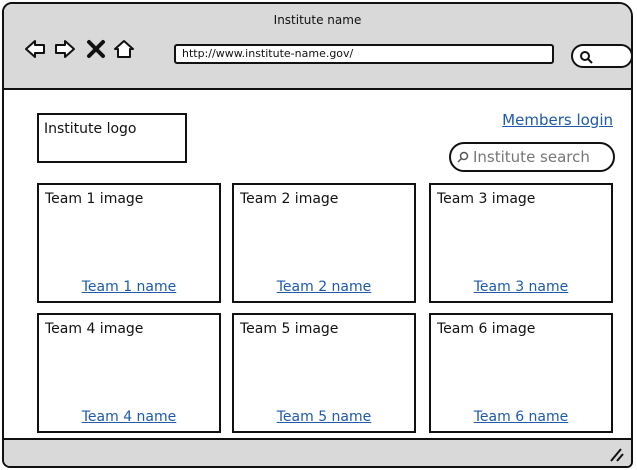 The image size is (637, 470). What do you see at coordinates (94, 199) in the screenshot?
I see `team-image: Team 1 image` at bounding box center [94, 199].